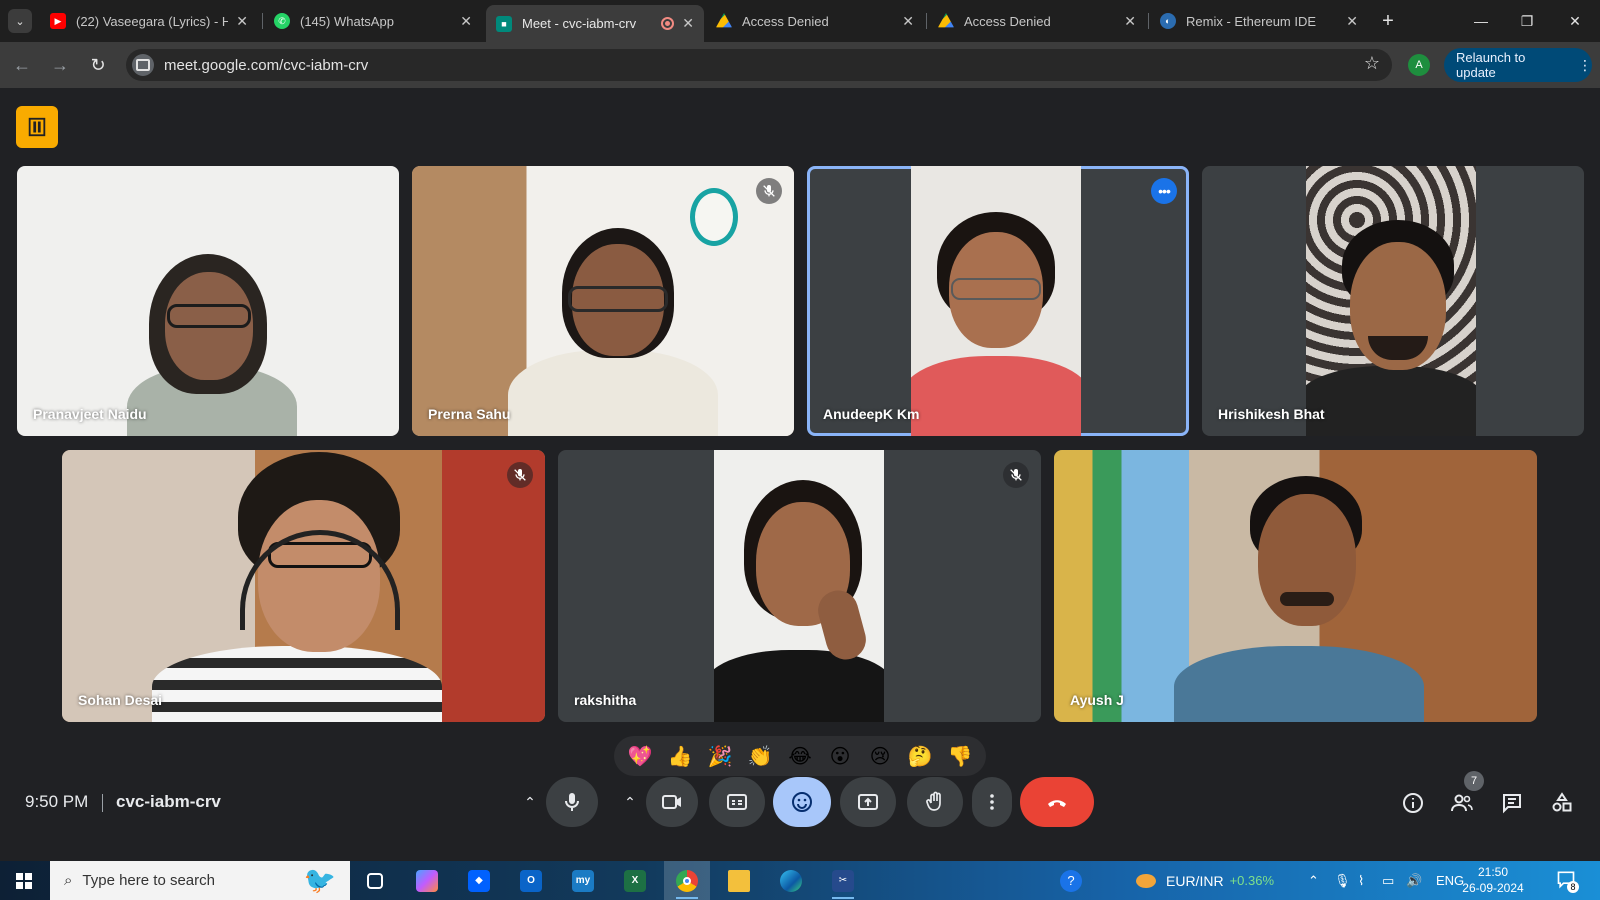  What do you see at coordinates (840, 756) in the screenshot?
I see `reaction-surprised-icon: 😮` at bounding box center [840, 756].